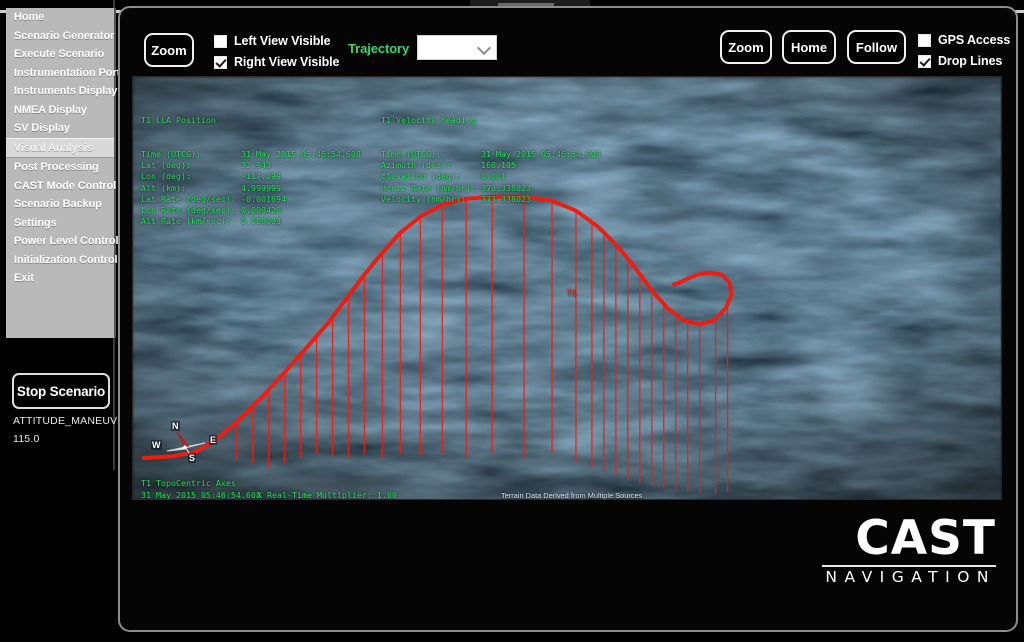 Image resolution: width=1024 pixels, height=642 pixels. I want to click on lla-title: T1 LLA Position, so click(178, 120).